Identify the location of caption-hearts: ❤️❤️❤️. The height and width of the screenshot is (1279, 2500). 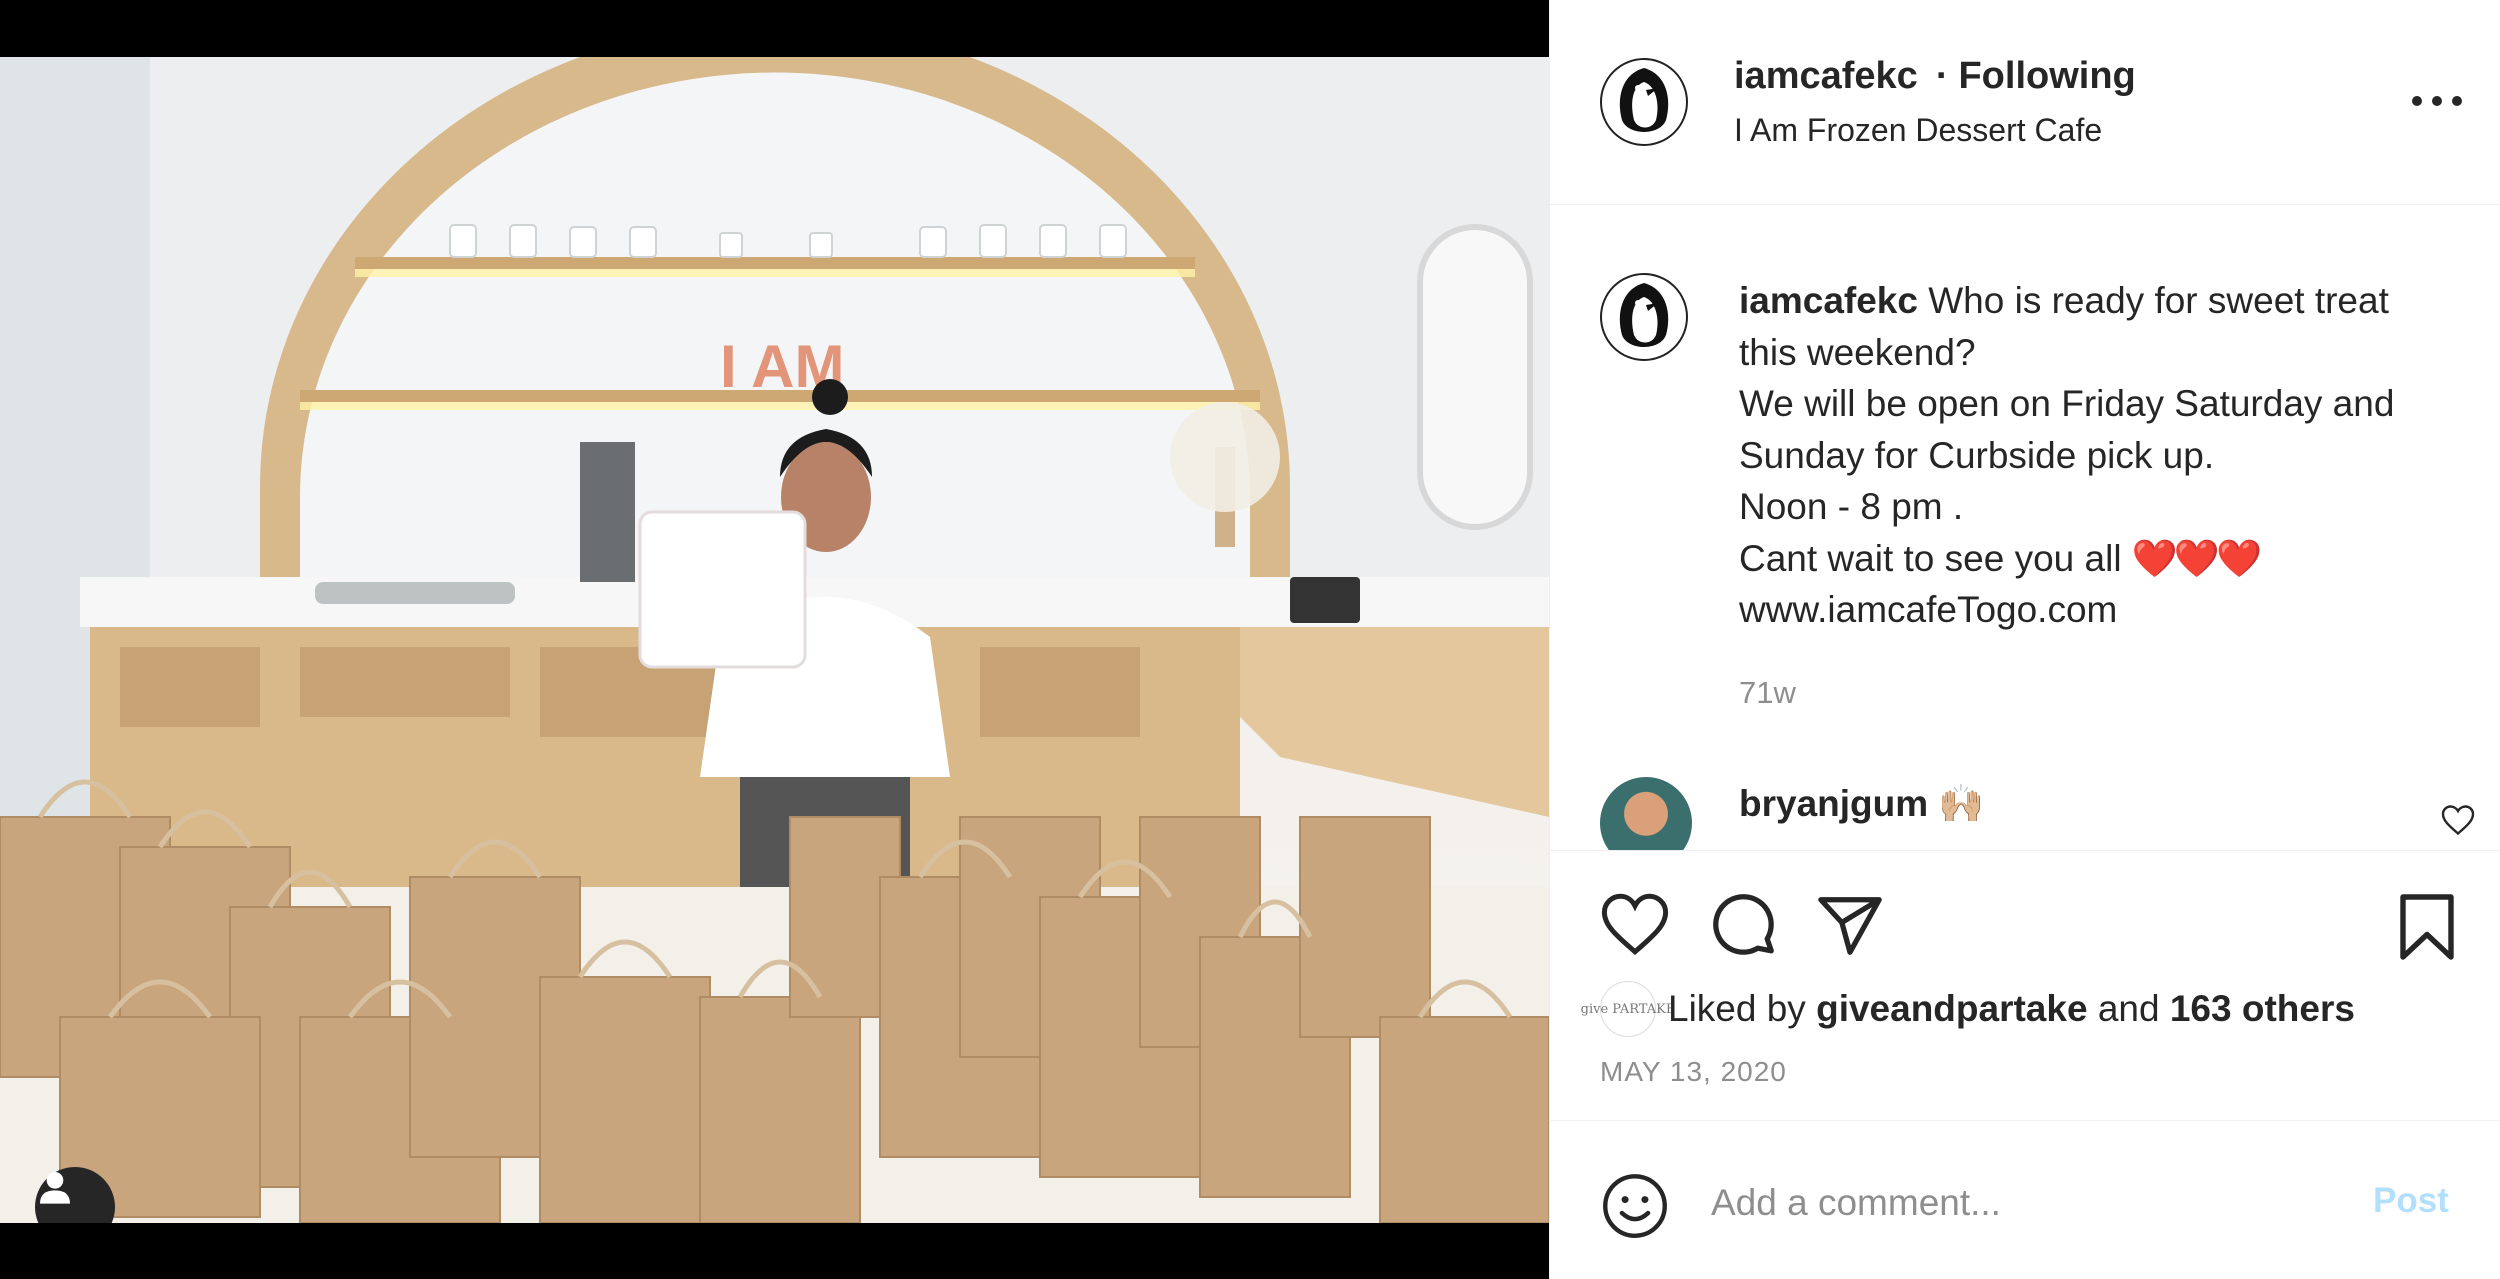
(2196, 558).